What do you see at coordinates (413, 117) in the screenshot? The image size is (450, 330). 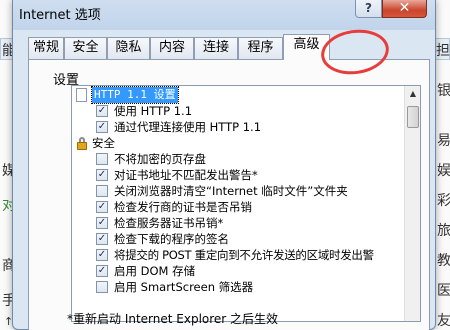 I see `scroll-thumb` at bounding box center [413, 117].